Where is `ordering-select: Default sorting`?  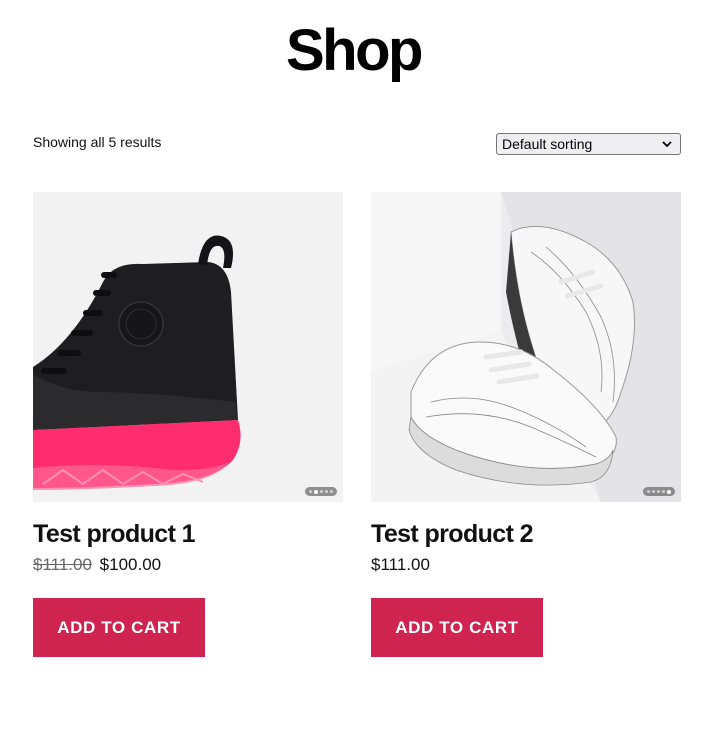
ordering-select: Default sorting is located at coordinates (588, 144).